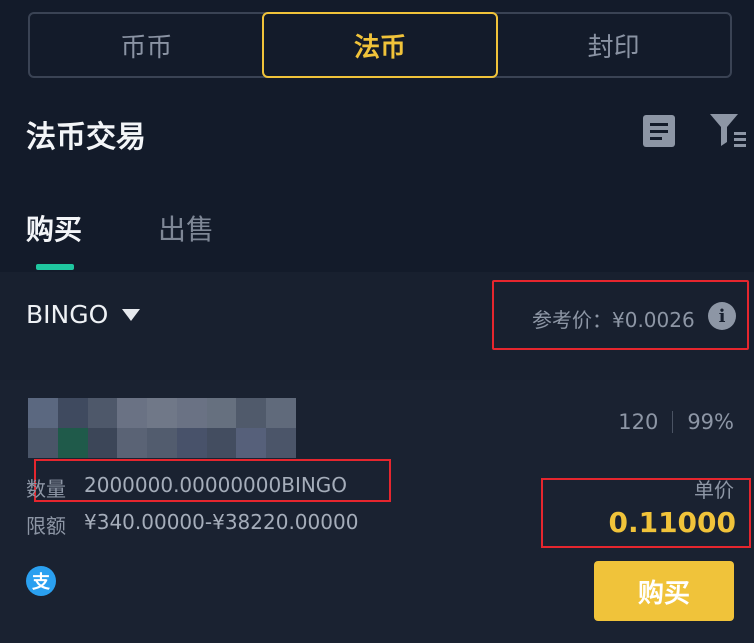 This screenshot has width=754, height=643. I want to click on reference-price: 参考价：¥0.0026, so click(613, 320).